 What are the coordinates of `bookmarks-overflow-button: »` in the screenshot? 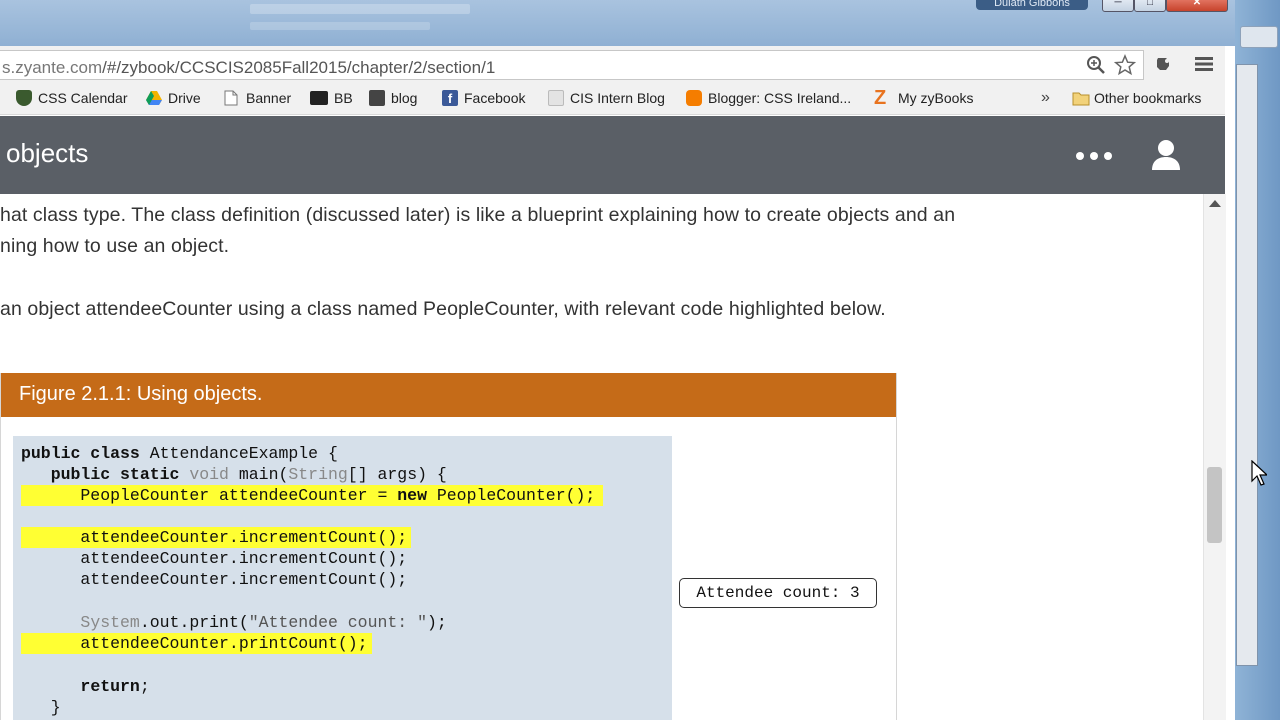 It's located at (1045, 98).